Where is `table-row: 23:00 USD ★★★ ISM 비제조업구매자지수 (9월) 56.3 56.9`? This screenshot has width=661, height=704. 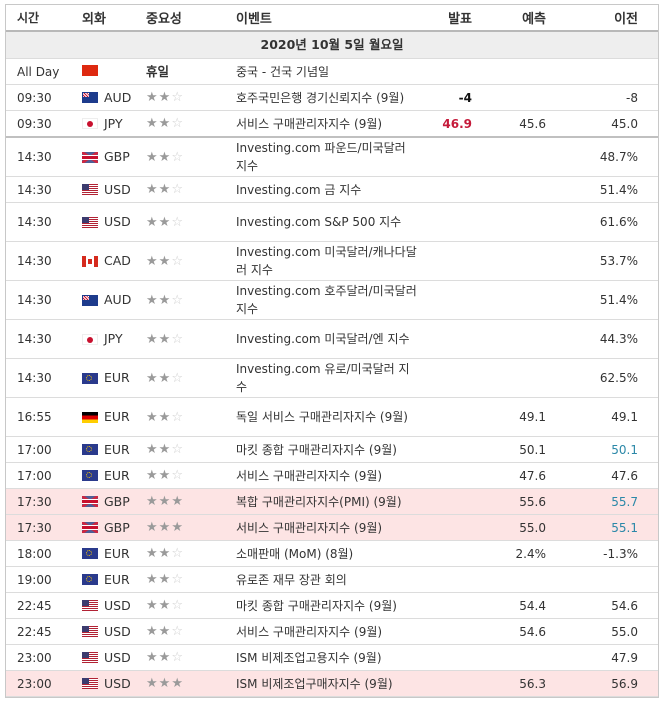
table-row: 23:00 USD ★★★ ISM 비제조업구매자지수 (9월) 56.3 56.9 is located at coordinates (332, 683).